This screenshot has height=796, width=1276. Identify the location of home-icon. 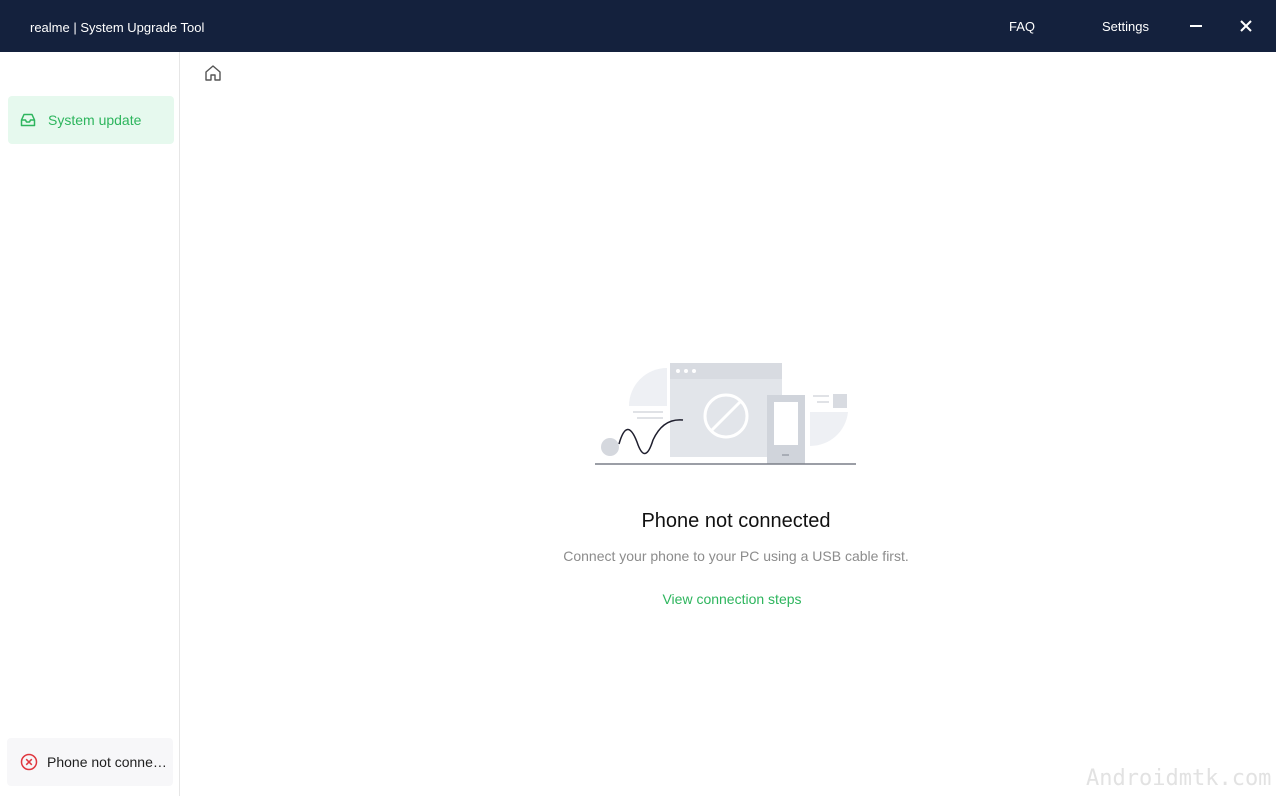
(213, 73).